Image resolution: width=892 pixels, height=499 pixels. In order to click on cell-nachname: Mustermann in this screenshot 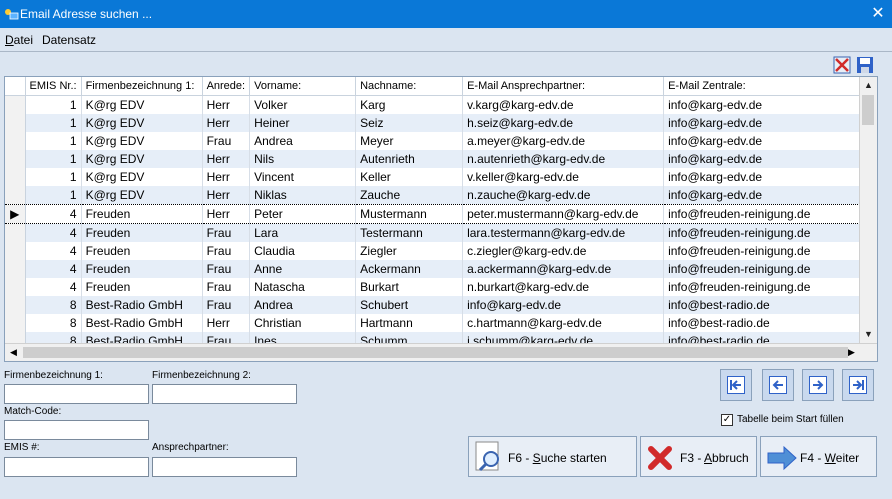, I will do `click(409, 214)`.